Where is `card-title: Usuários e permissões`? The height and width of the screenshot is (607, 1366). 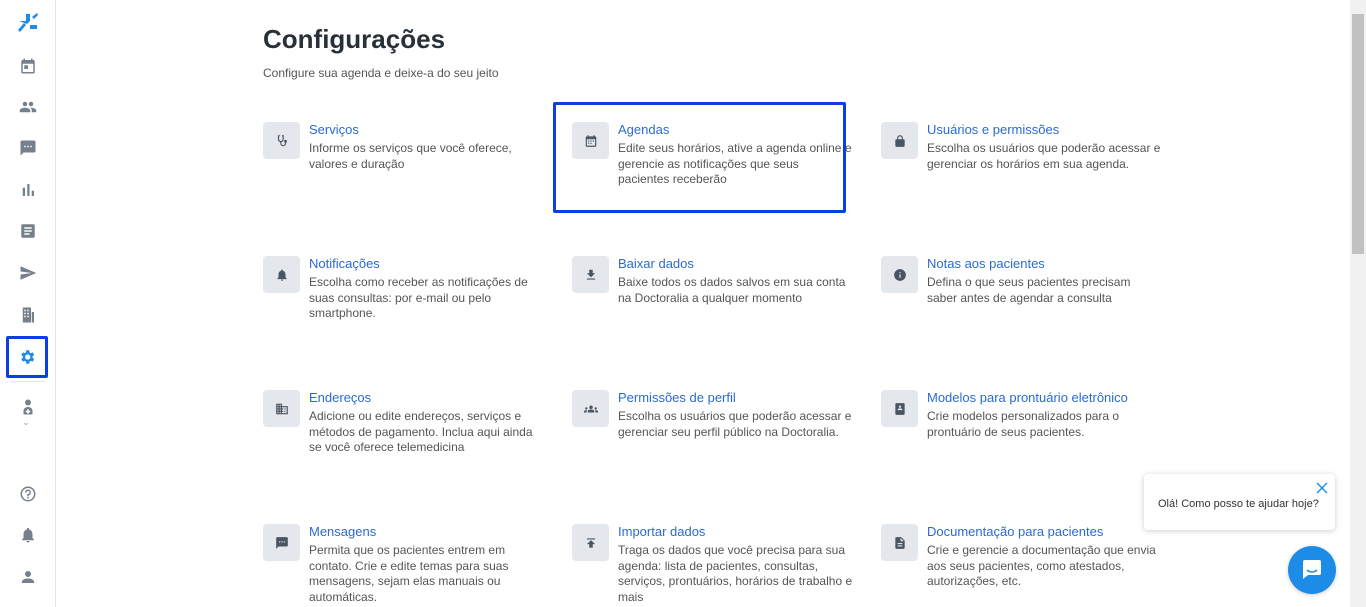
card-title: Usuários e permissões is located at coordinates (993, 129).